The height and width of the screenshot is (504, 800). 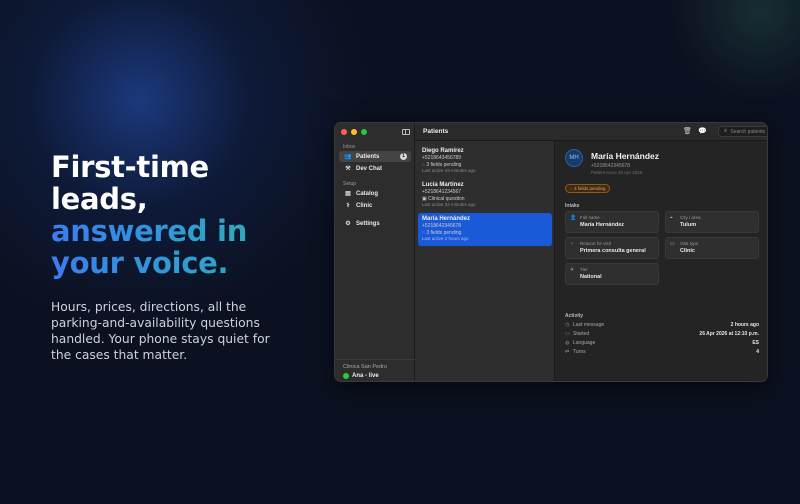 I want to click on intake-header: Intake, so click(x=572, y=206).